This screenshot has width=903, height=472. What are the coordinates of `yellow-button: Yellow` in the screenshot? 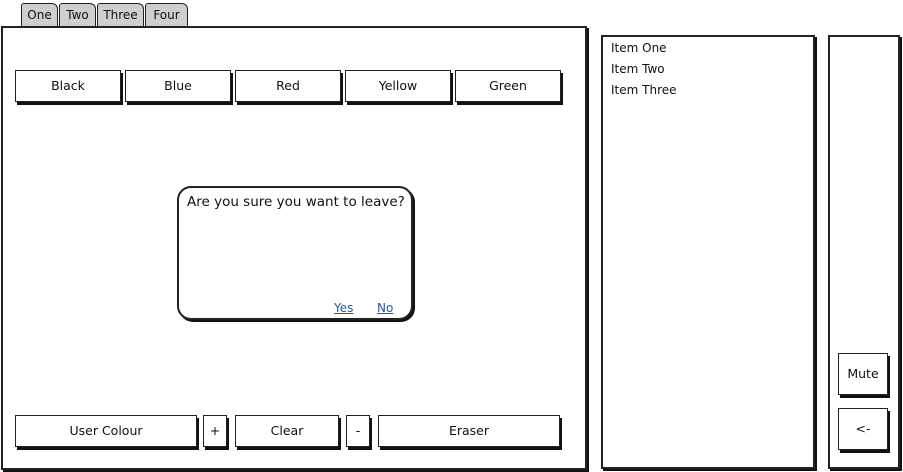 It's located at (398, 86).